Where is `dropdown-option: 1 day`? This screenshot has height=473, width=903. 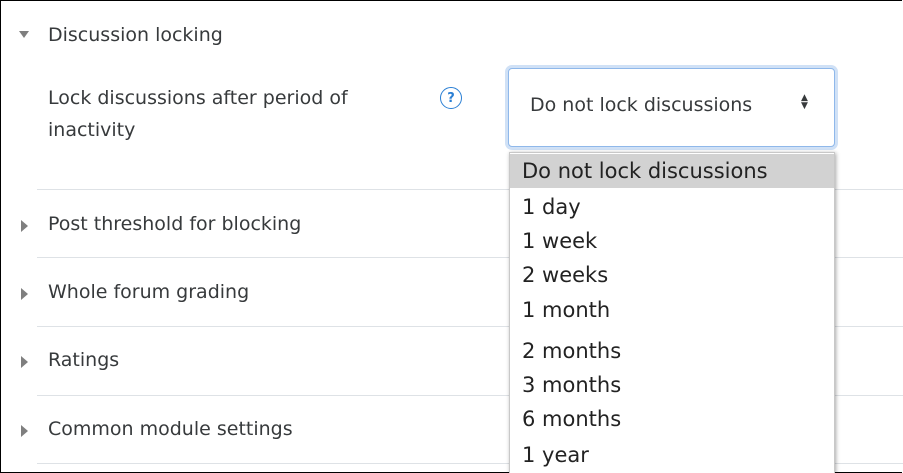
dropdown-option: 1 day is located at coordinates (672, 207).